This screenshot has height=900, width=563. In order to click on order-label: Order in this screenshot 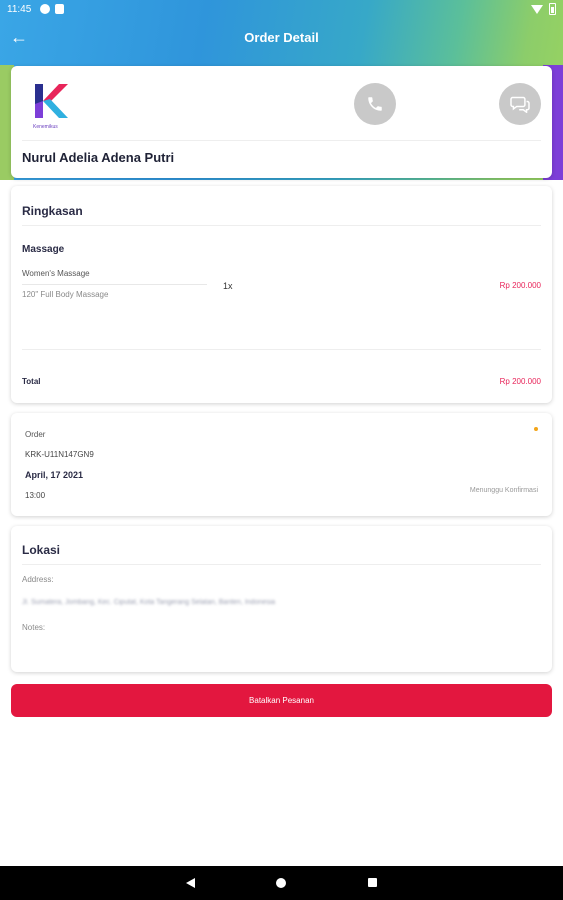, I will do `click(35, 434)`.